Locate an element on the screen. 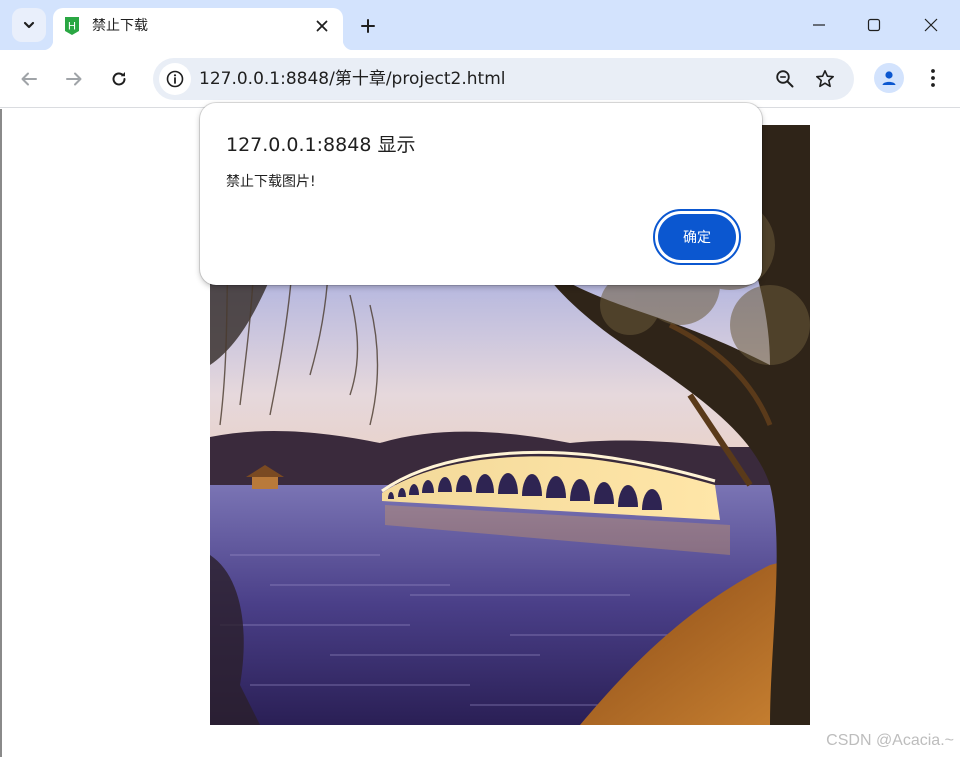 Image resolution: width=960 pixels, height=757 pixels. close-icon is located at coordinates (322, 26).